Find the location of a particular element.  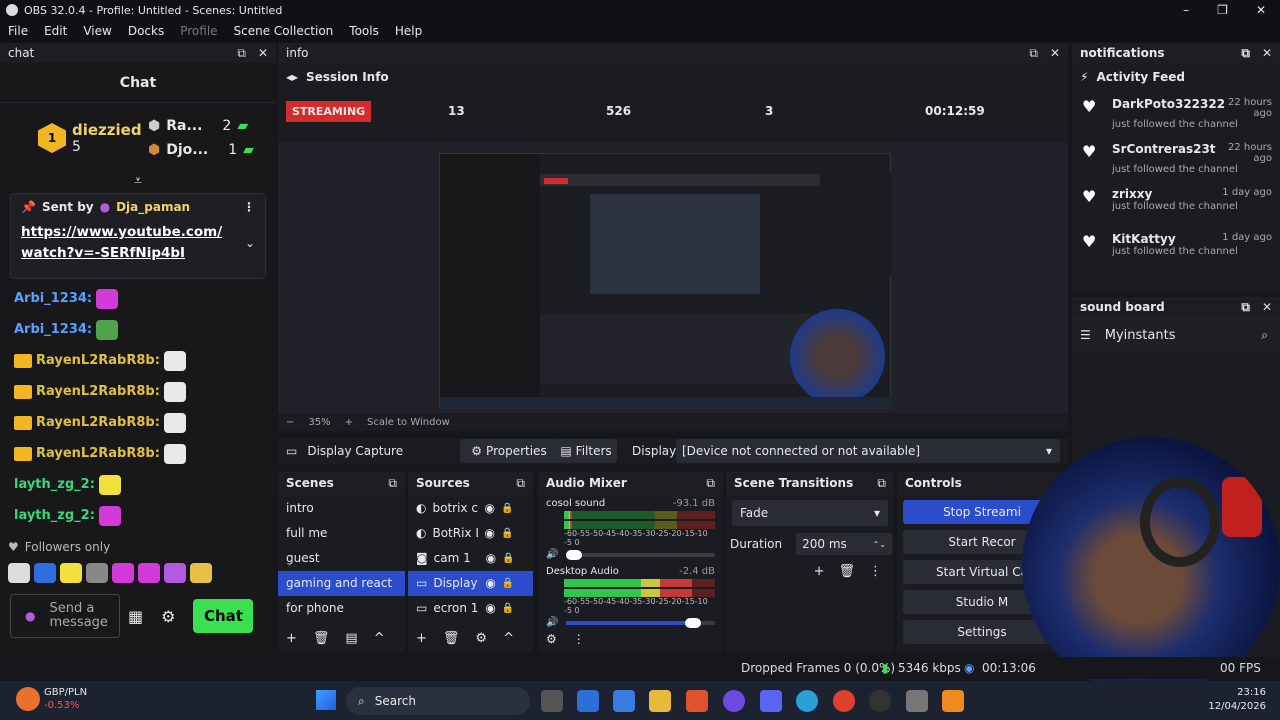

menu-scene-collection: Scene Collection is located at coordinates (284, 31).